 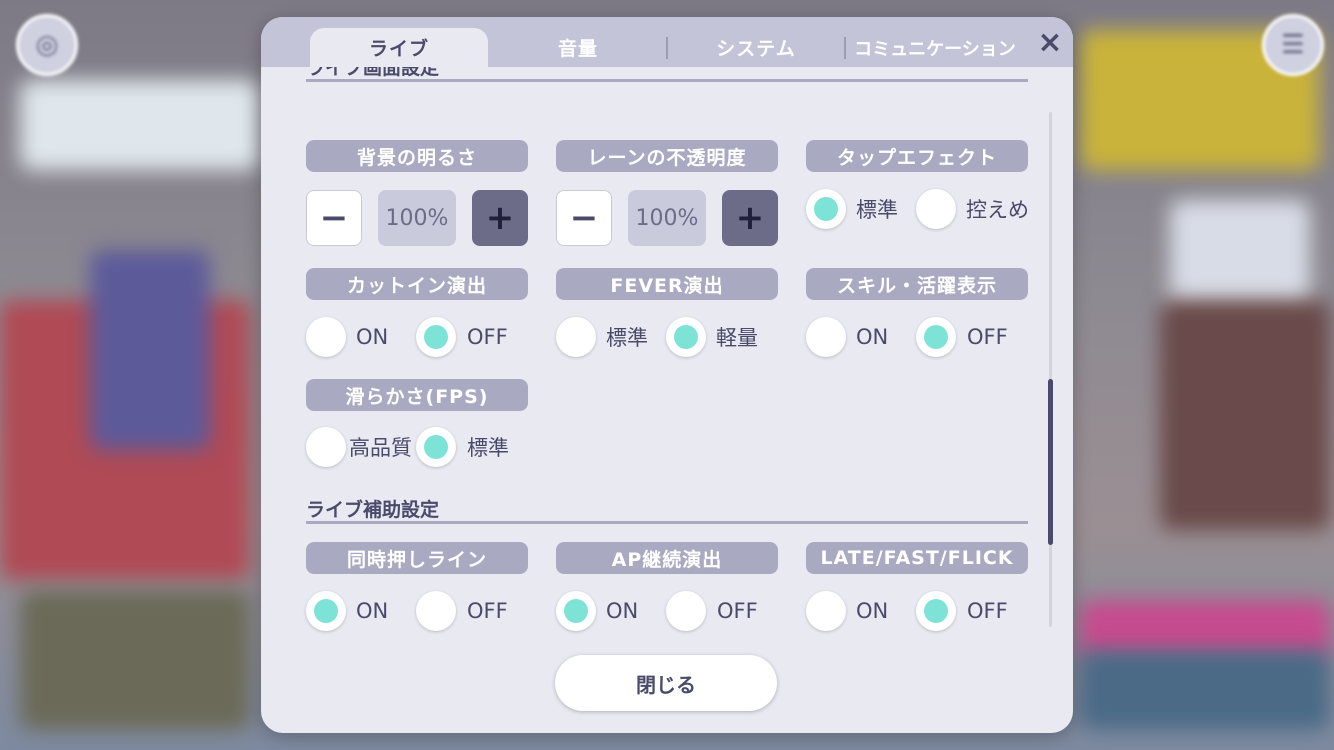 I want to click on simultaneous-line-off-label: OFF, so click(x=487, y=611).